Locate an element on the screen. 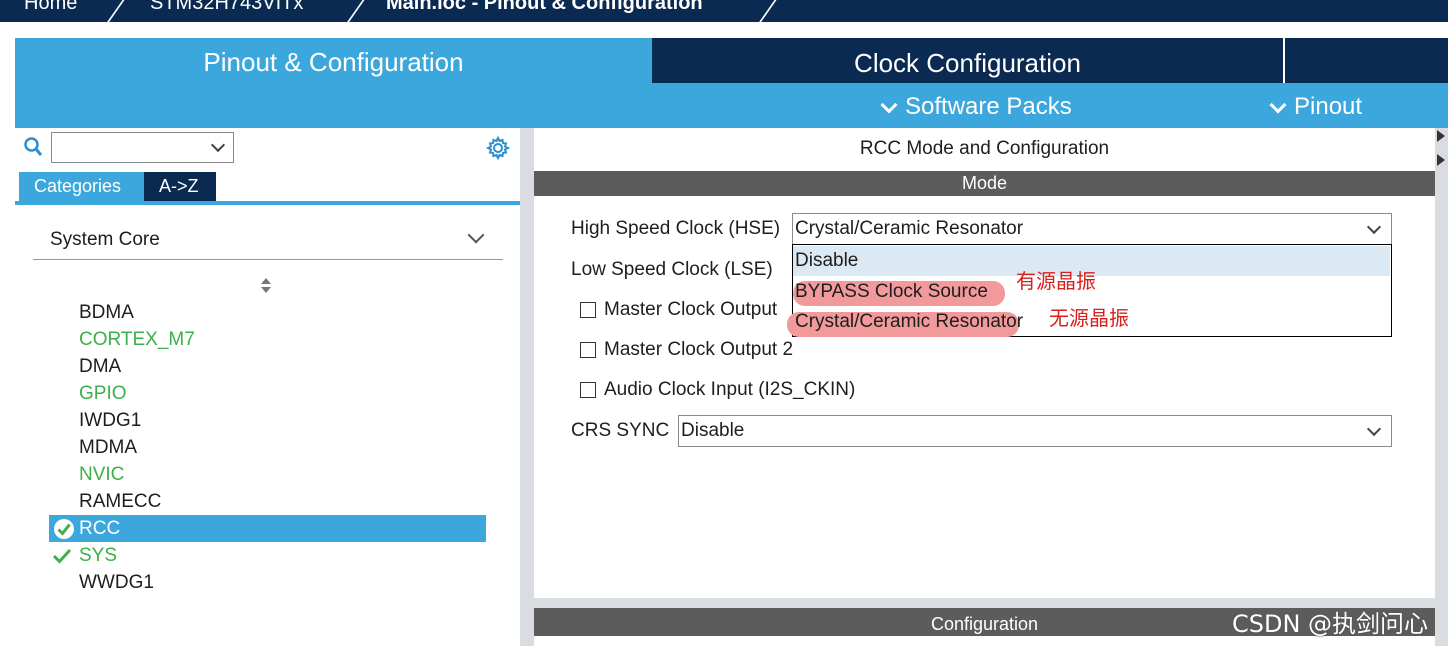 The height and width of the screenshot is (646, 1448). annotation-active-crystal: 有源晶振 is located at coordinates (1056, 281).